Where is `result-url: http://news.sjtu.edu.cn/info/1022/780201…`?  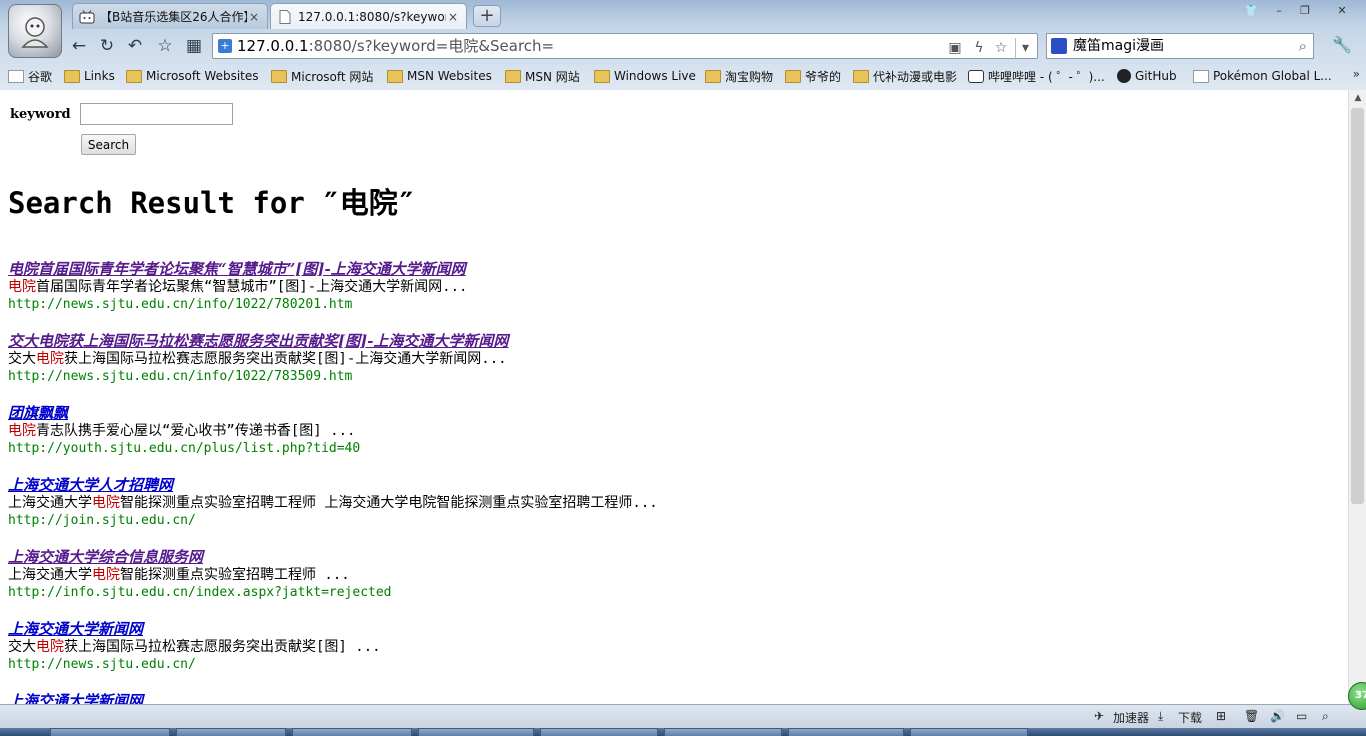
result-url: http://news.sjtu.edu.cn/info/1022/780201… is located at coordinates (180, 304).